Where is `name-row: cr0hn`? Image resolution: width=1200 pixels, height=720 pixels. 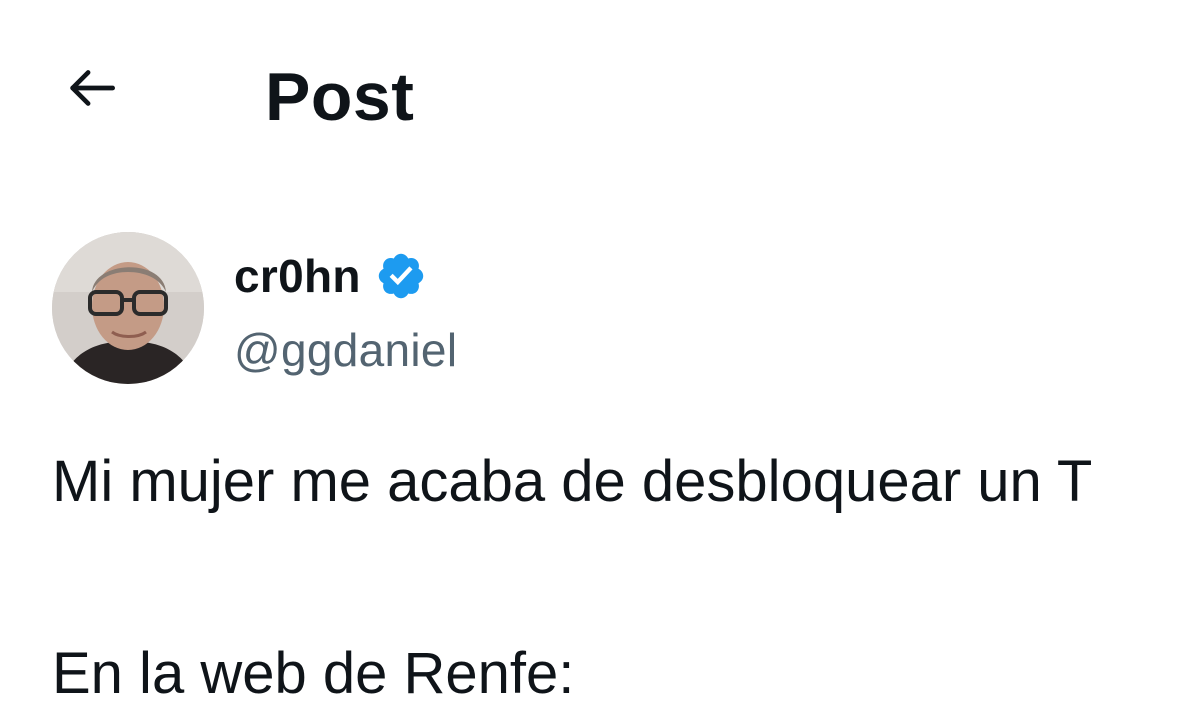 name-row: cr0hn is located at coordinates (330, 276).